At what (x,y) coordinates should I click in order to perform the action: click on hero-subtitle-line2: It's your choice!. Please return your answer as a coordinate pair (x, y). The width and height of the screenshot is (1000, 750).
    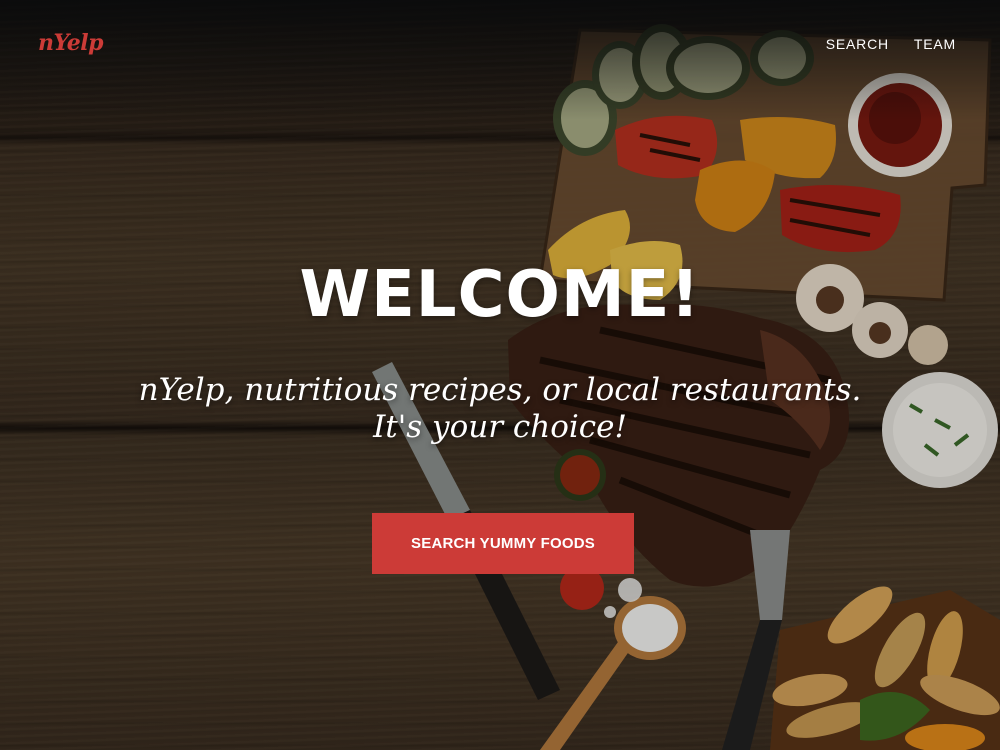
    Looking at the image, I should click on (500, 427).